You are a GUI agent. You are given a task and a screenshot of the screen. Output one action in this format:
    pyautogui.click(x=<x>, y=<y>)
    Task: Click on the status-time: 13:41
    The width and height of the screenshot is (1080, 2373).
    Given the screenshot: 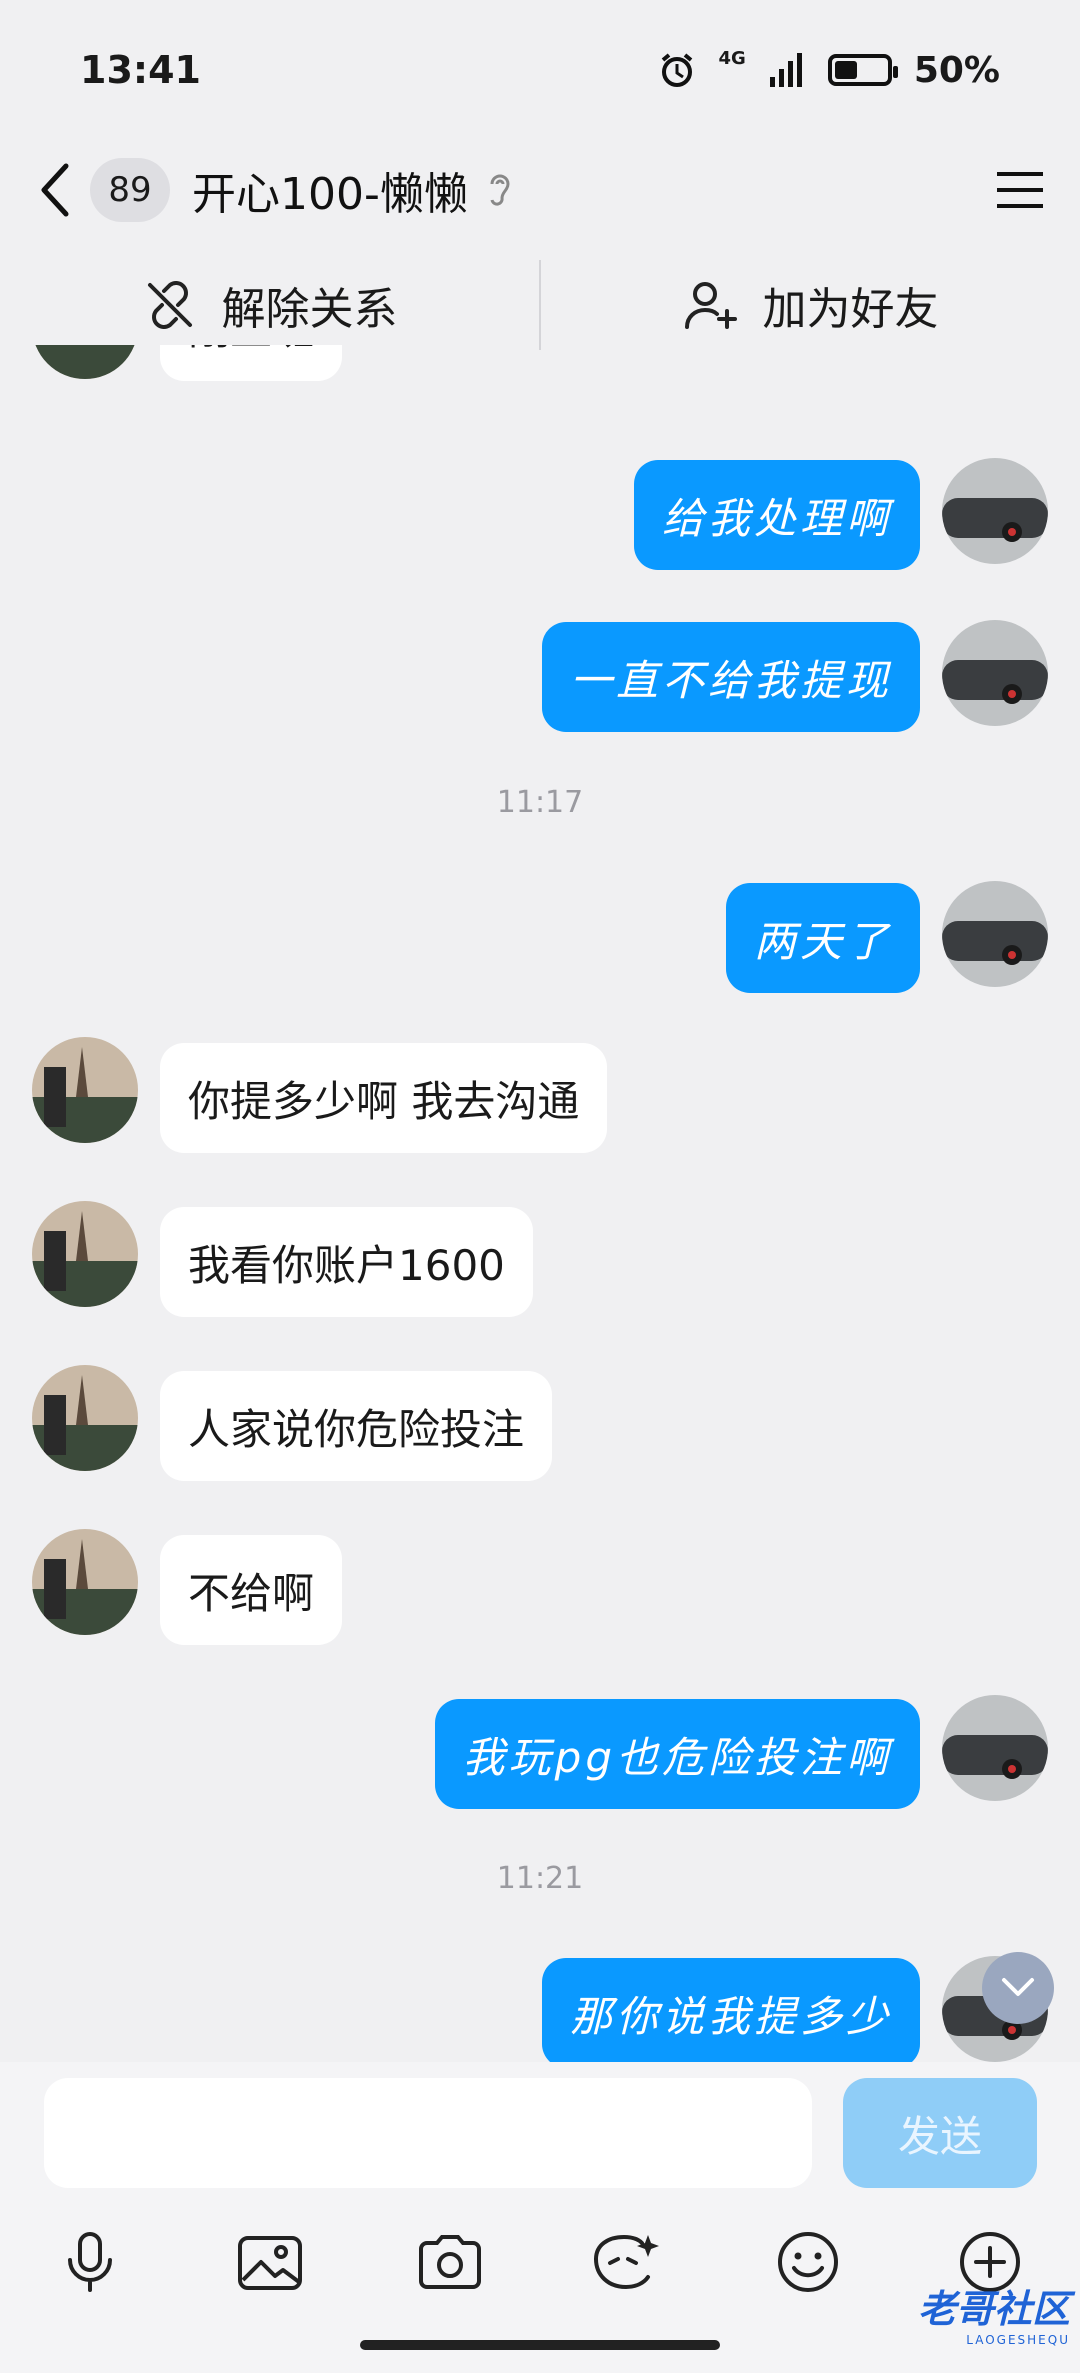 What is the action you would take?
    pyautogui.click(x=140, y=70)
    